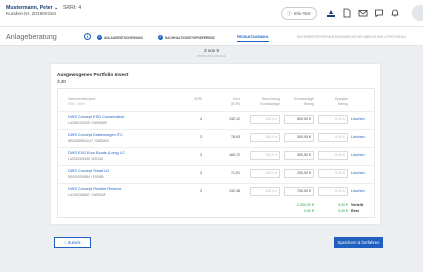 The image size is (423, 272). I want to click on avatar, so click(417, 13).